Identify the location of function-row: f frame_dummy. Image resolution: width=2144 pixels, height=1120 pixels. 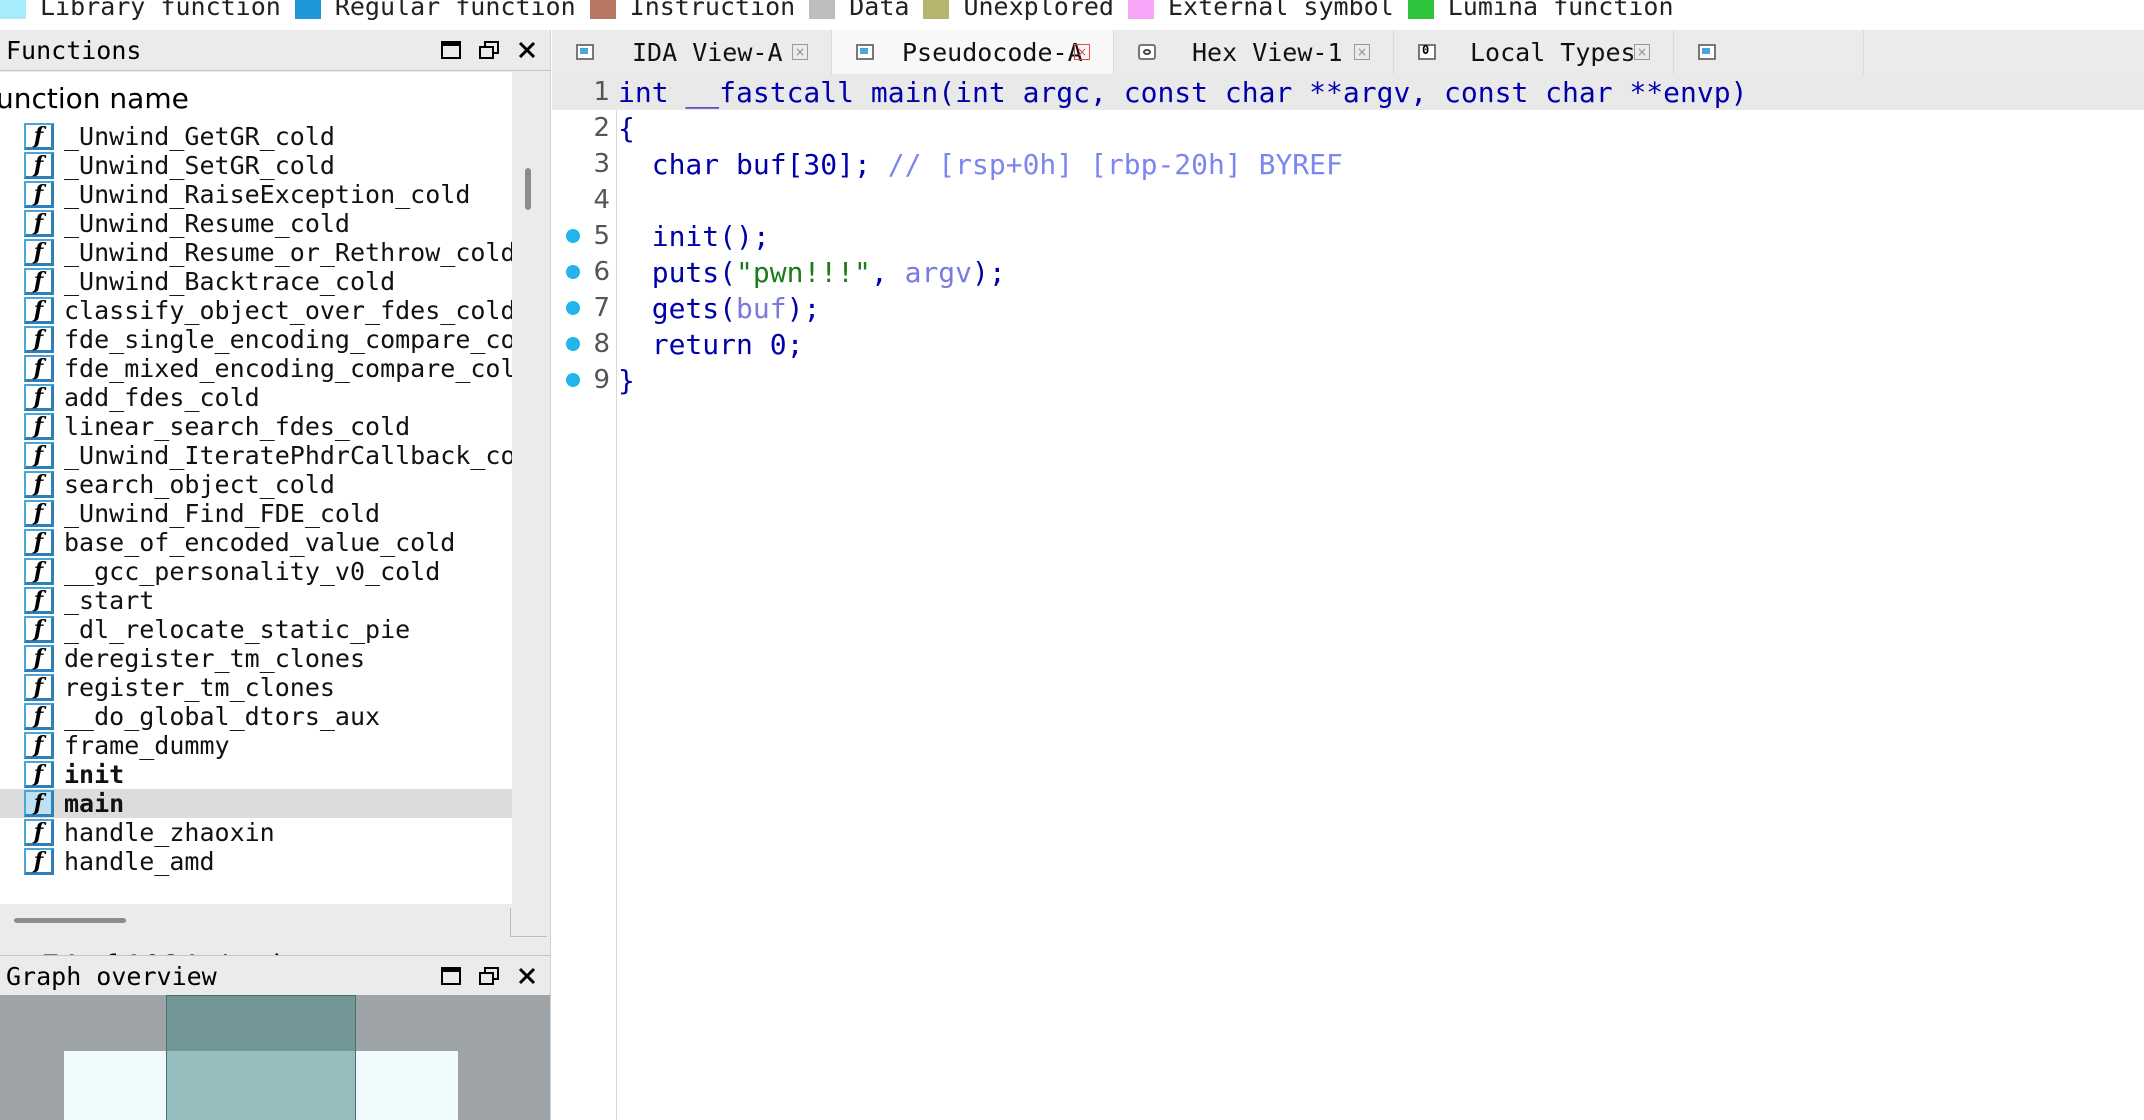
(256, 745).